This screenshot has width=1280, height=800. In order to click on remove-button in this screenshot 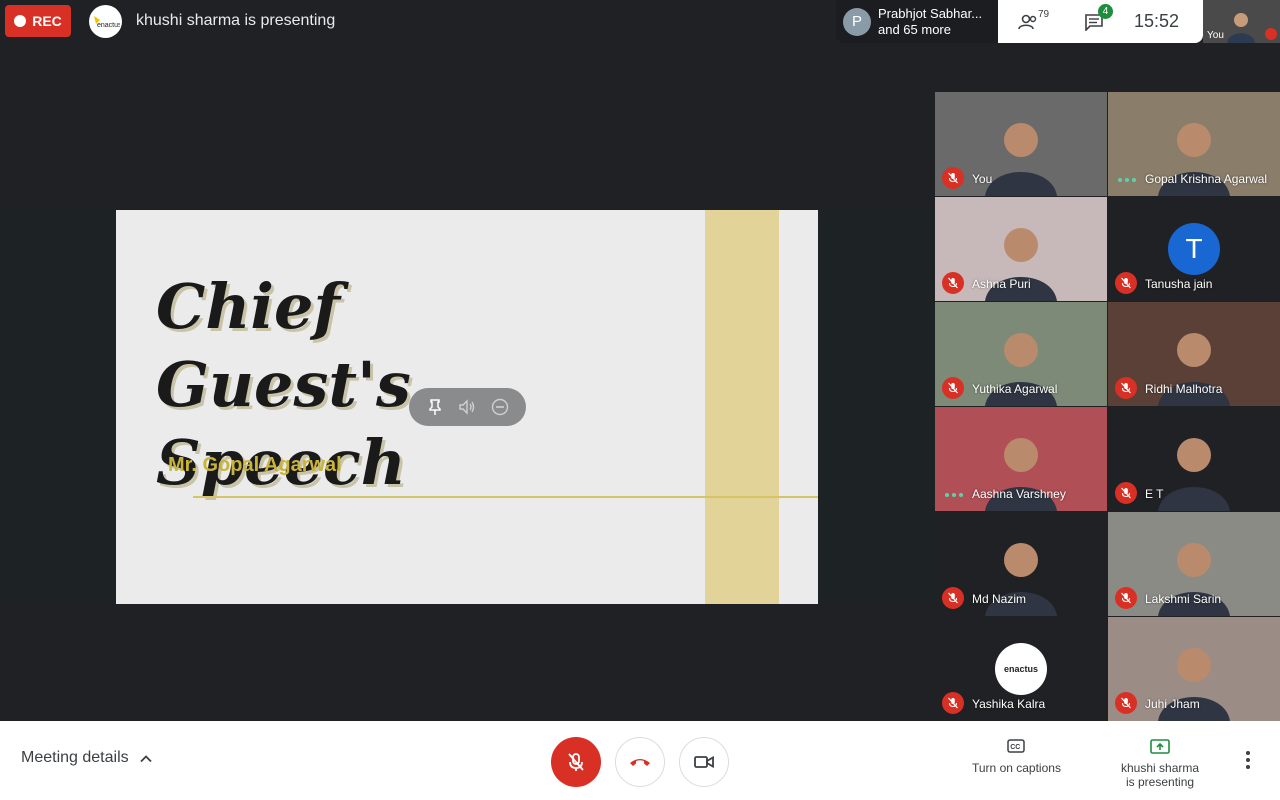, I will do `click(500, 407)`.